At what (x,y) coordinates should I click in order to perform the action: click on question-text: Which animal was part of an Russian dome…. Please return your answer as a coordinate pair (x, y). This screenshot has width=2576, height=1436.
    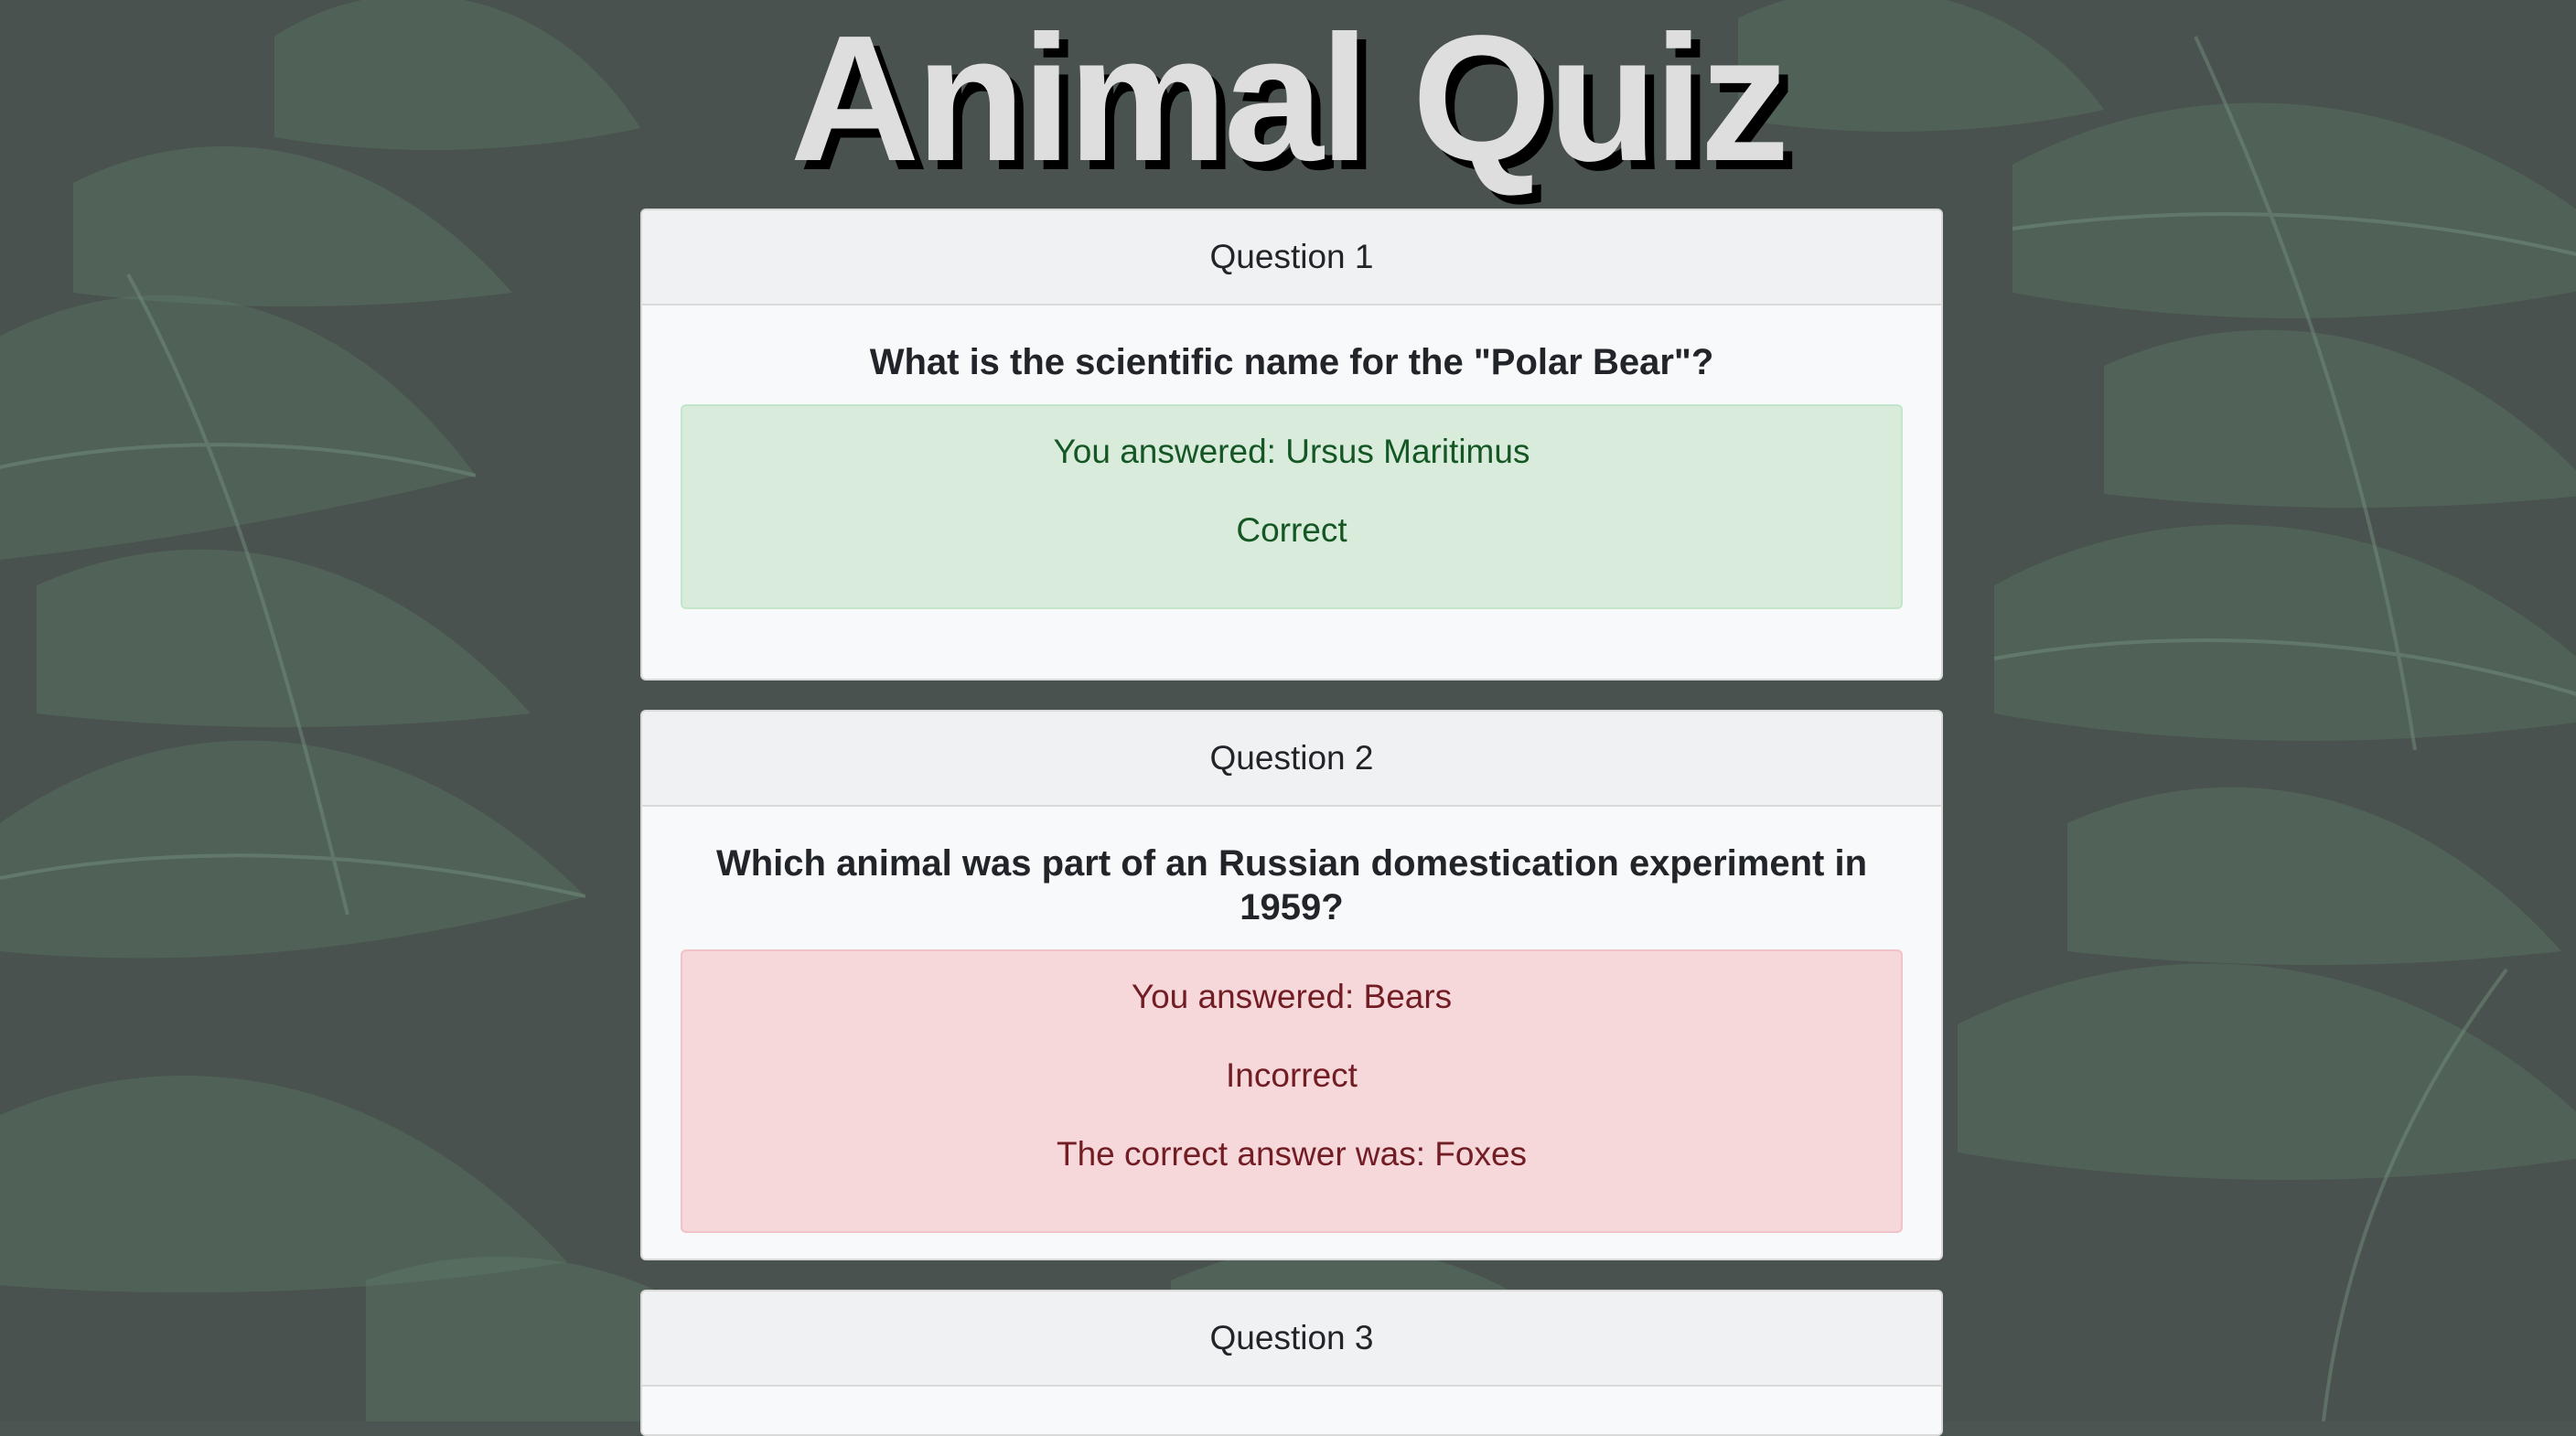
    Looking at the image, I should click on (1291, 885).